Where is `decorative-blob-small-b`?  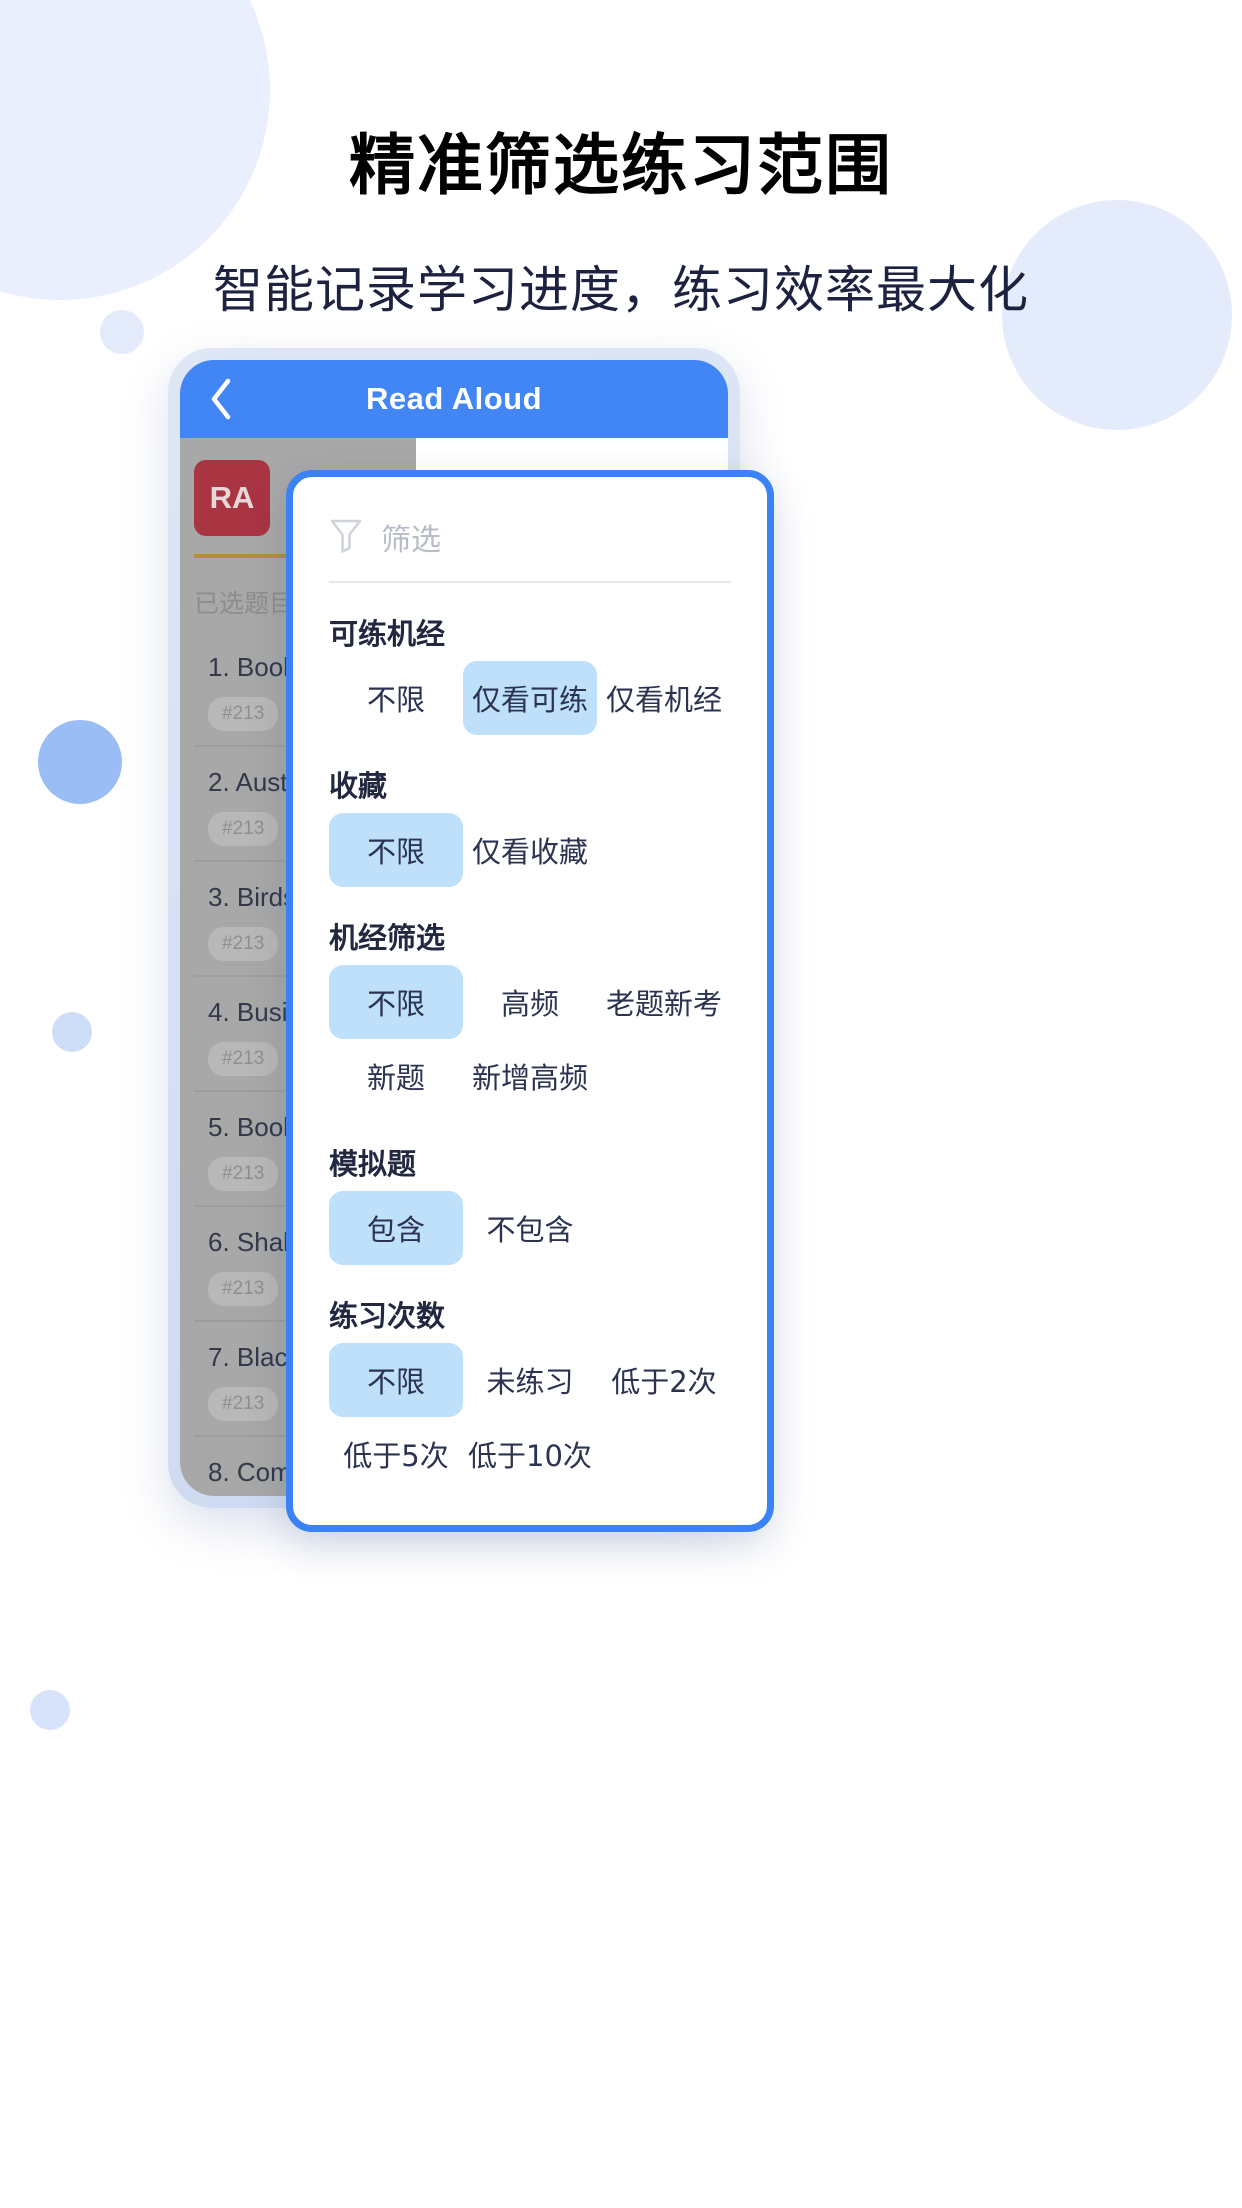 decorative-blob-small-b is located at coordinates (72, 1032).